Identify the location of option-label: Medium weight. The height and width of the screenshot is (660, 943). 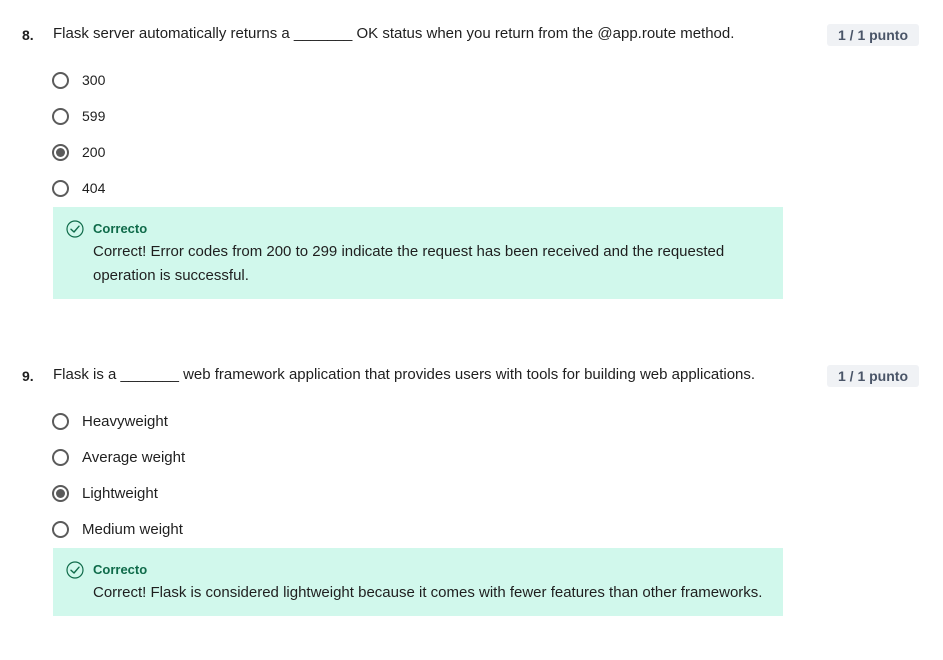
(132, 529).